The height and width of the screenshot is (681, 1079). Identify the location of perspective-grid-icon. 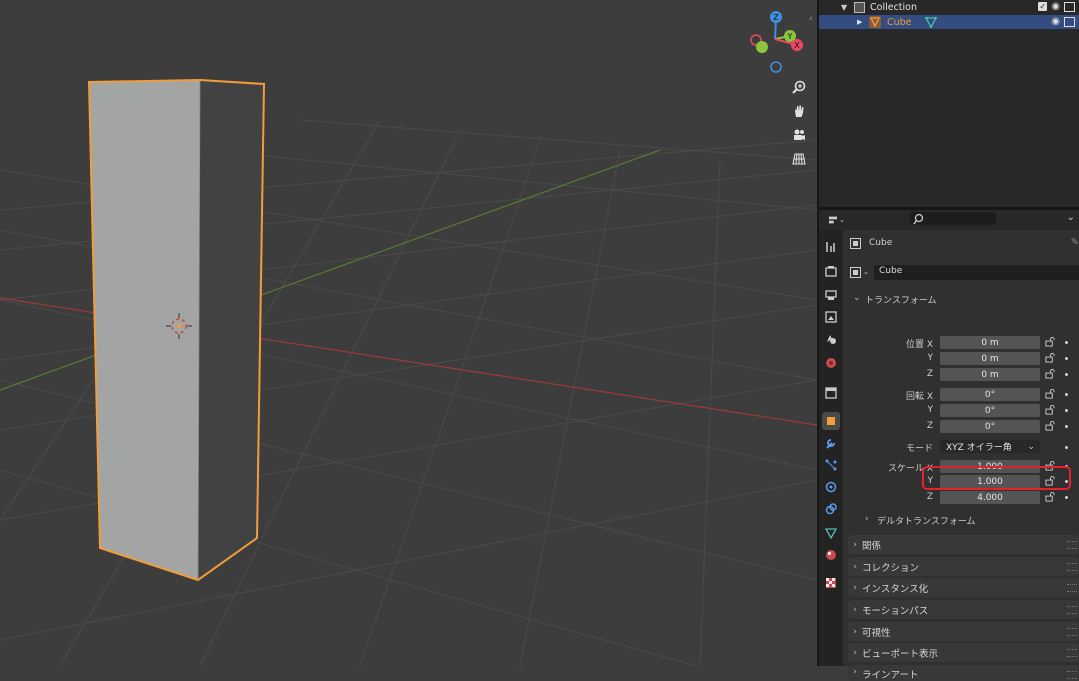
(799, 159).